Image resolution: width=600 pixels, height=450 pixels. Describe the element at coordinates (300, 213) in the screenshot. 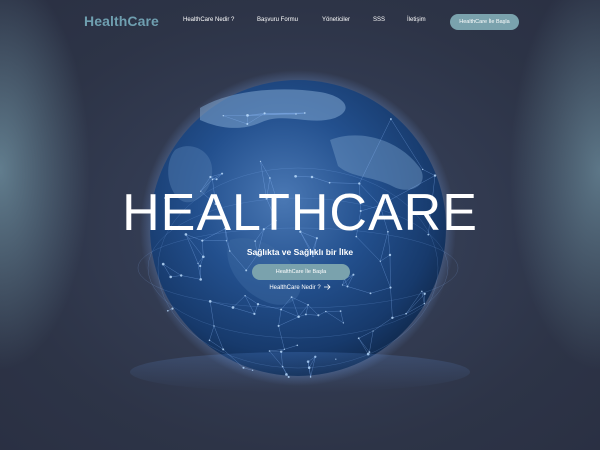

I see `hero-title: HEALTHCARE` at that location.